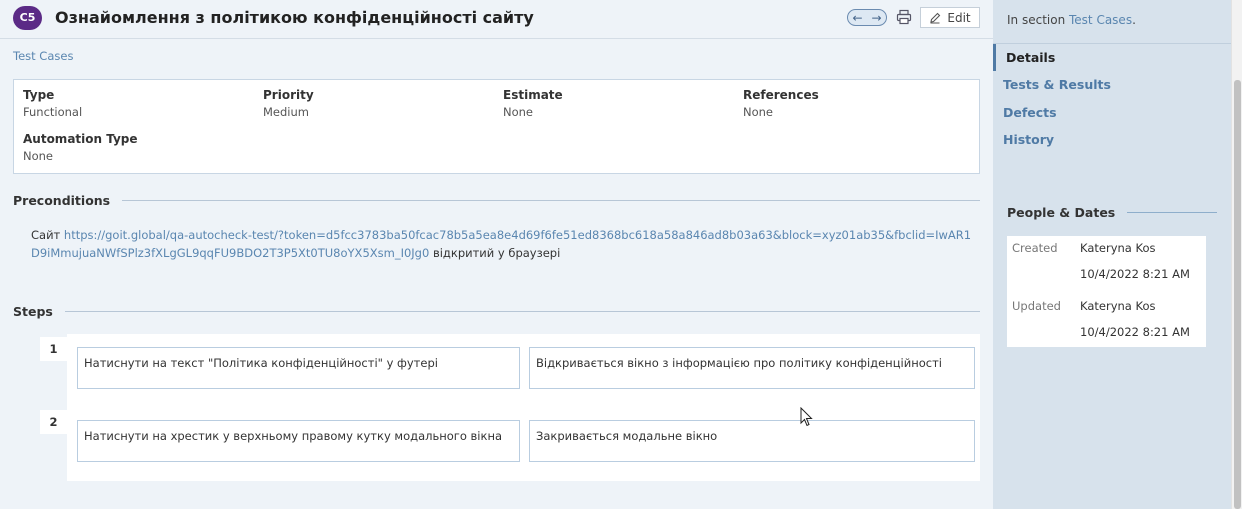  I want to click on in-section-info: In section Test Cases., so click(1112, 22).